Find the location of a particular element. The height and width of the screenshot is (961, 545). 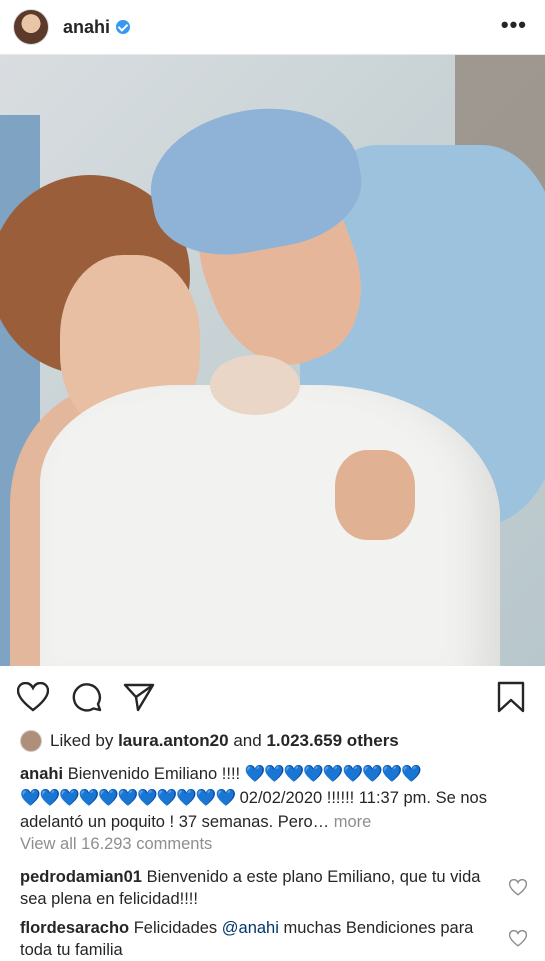

photo-baby is located at coordinates (255, 385).